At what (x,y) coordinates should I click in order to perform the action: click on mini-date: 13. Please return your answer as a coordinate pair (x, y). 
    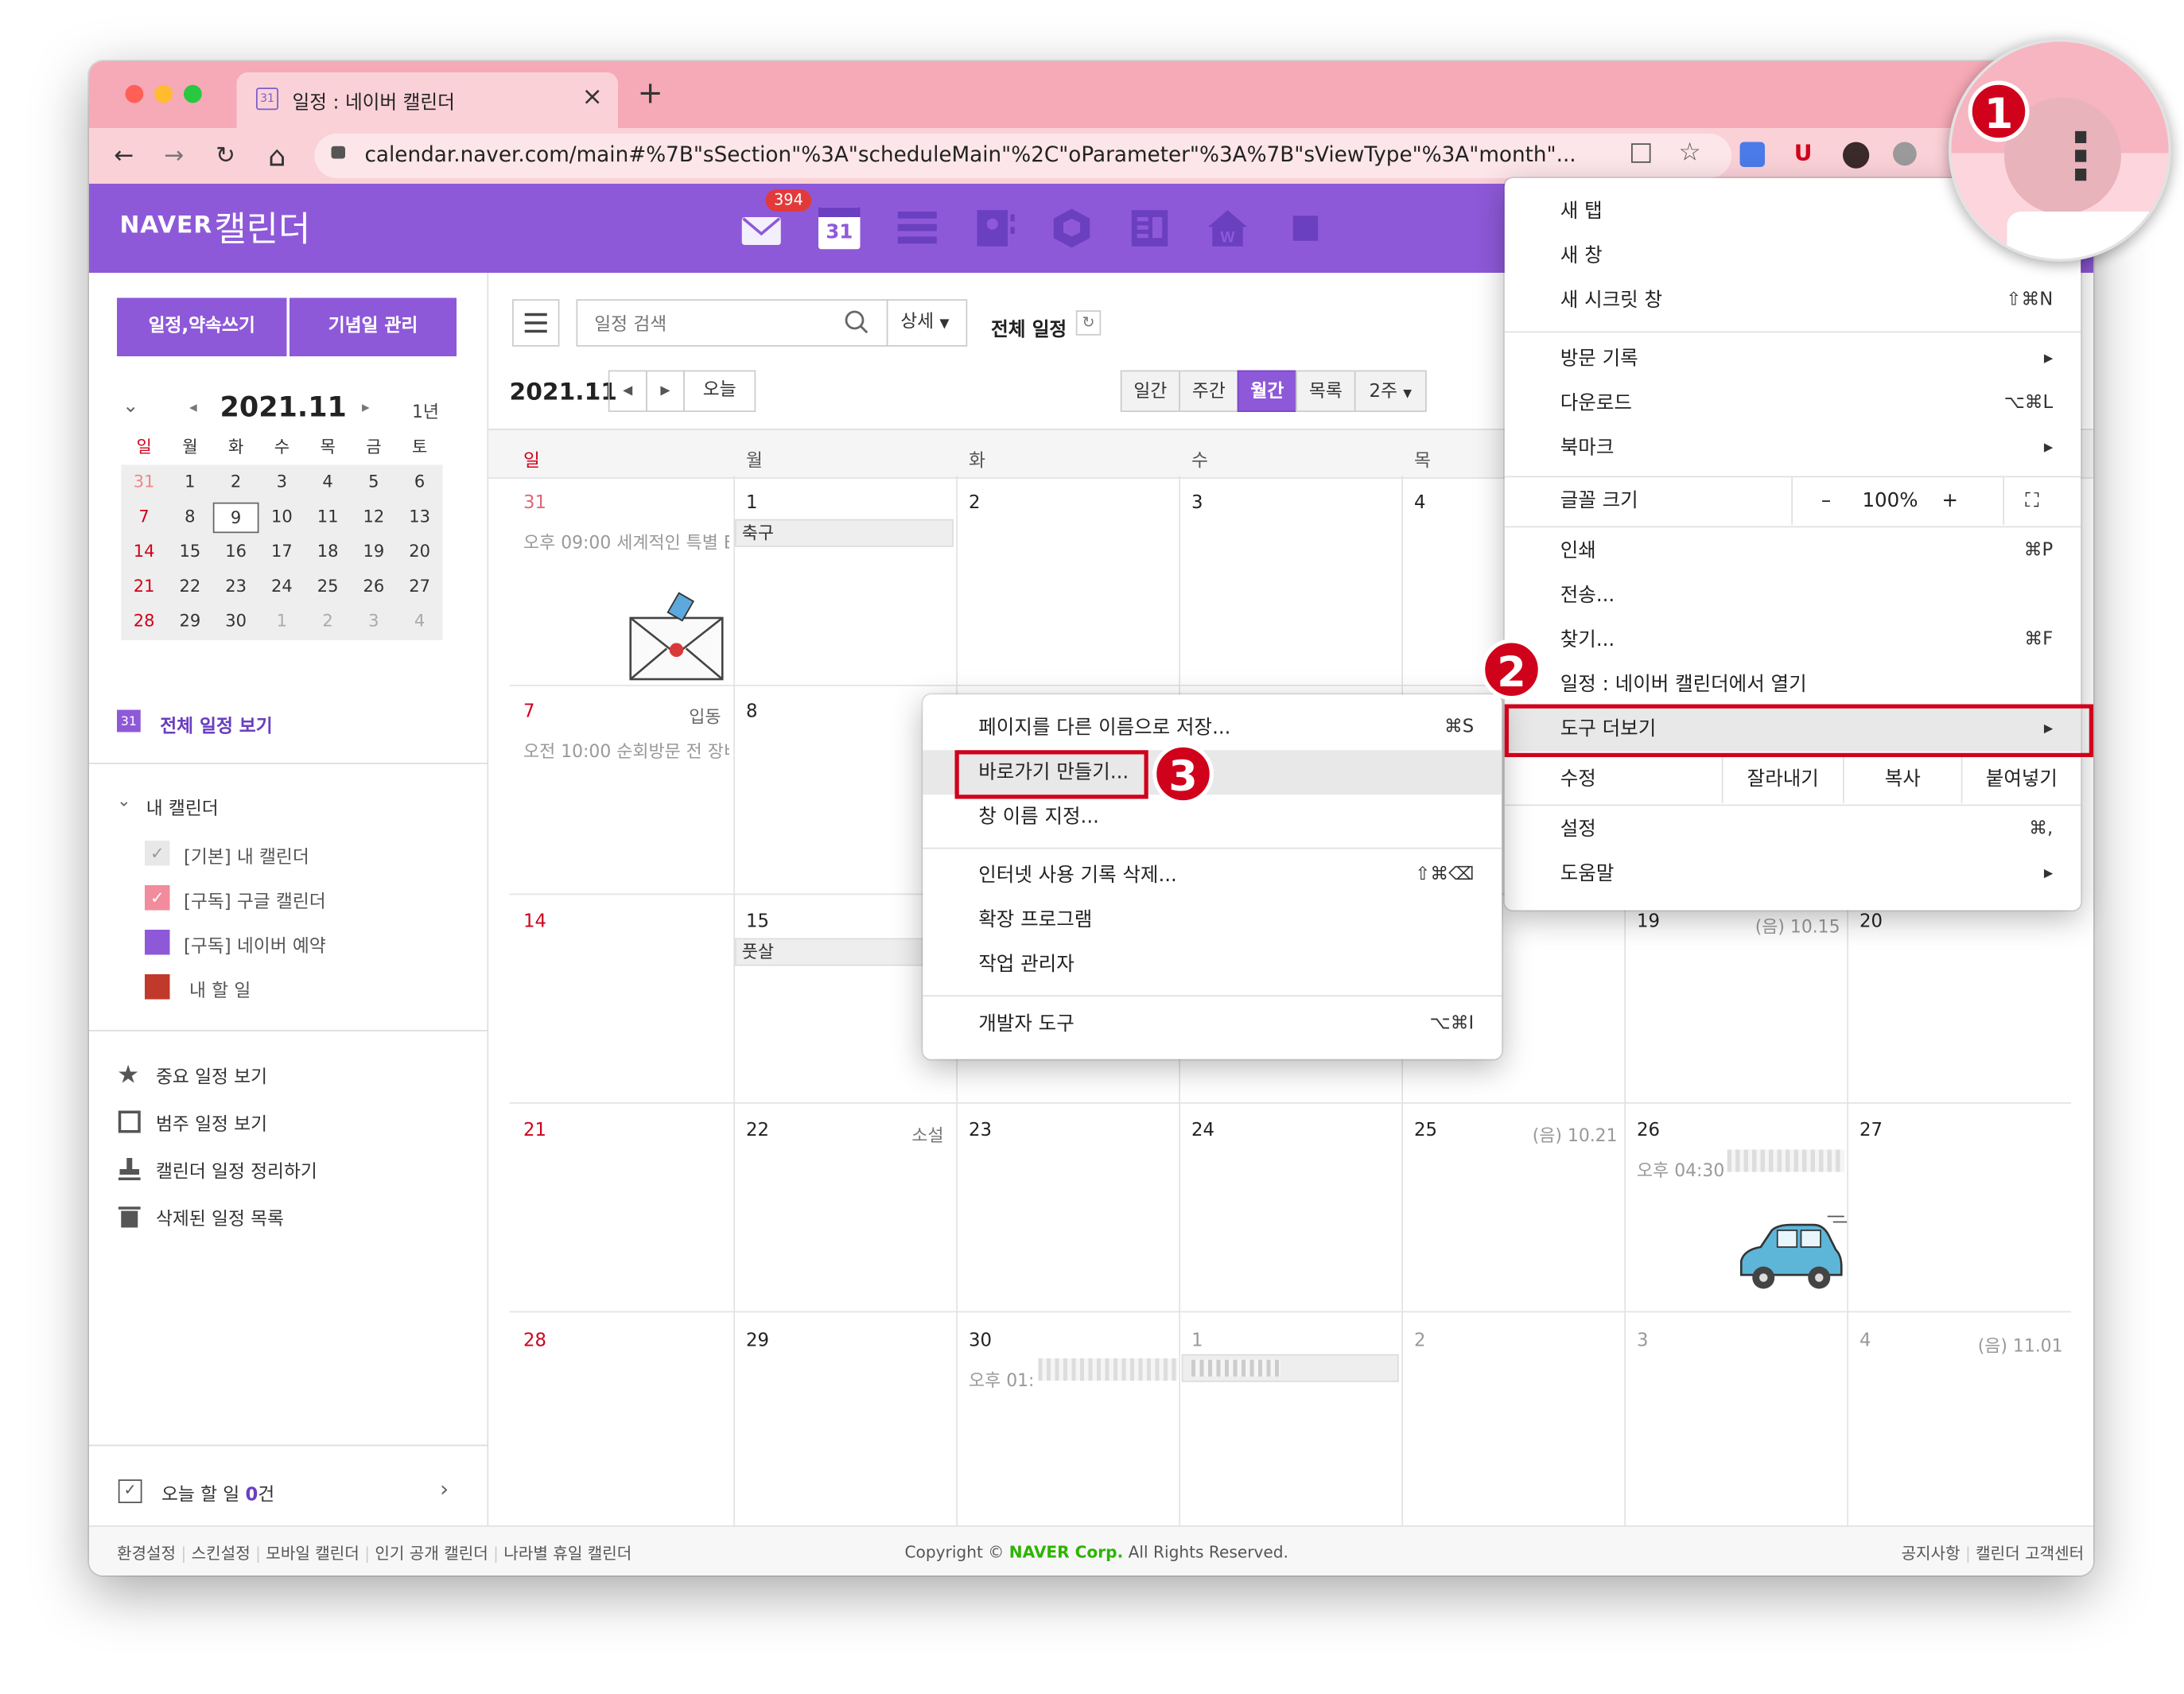
    Looking at the image, I should click on (420, 516).